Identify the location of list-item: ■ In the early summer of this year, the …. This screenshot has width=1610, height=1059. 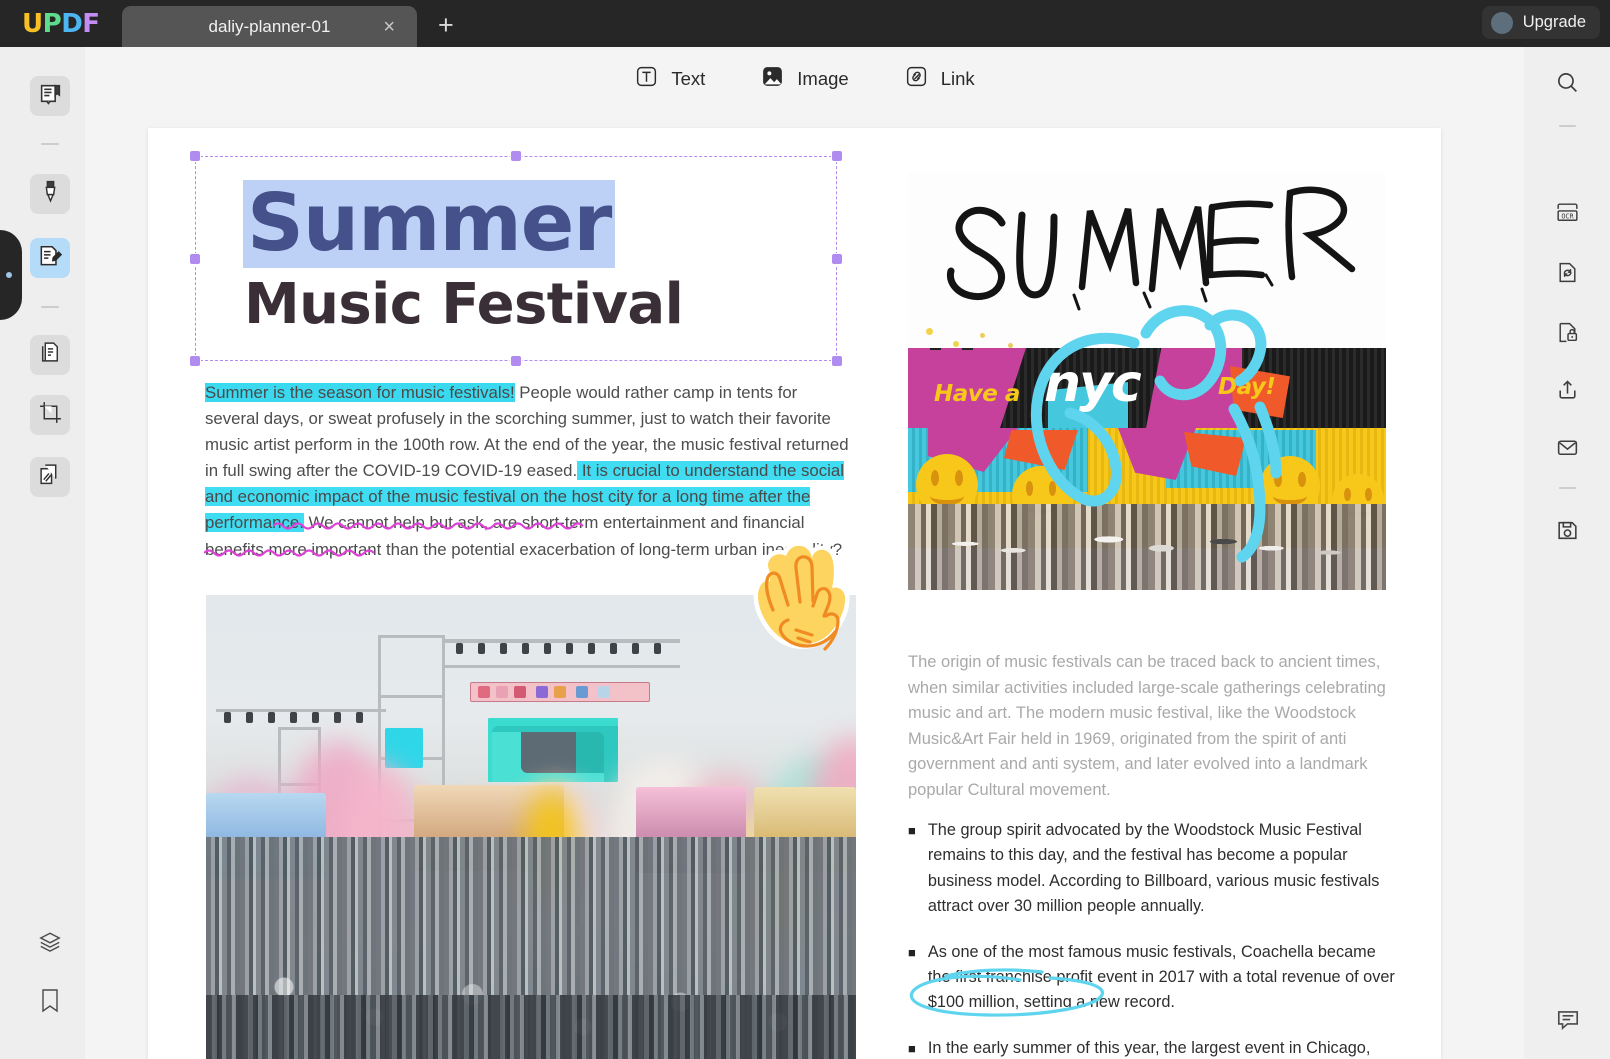
(1151, 1047).